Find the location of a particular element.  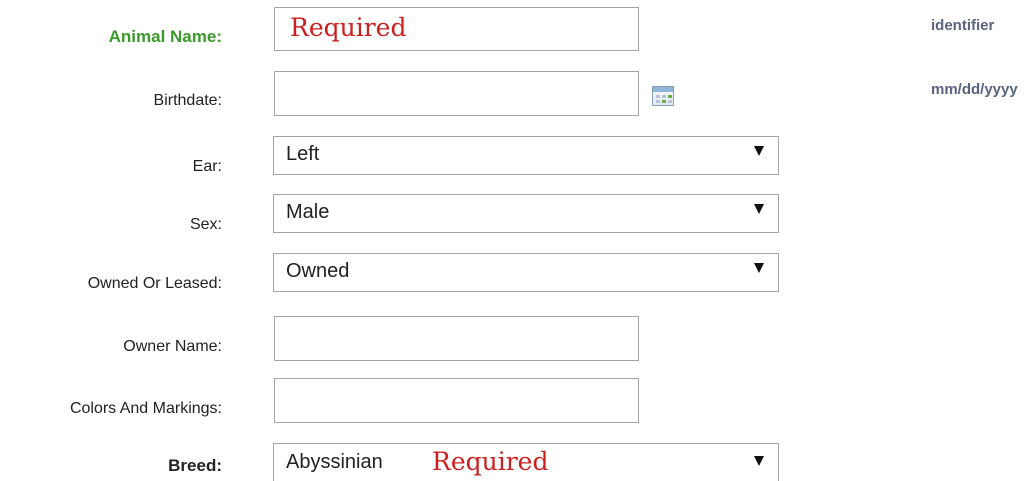

owned-or-leased-select: Owned is located at coordinates (526, 272).